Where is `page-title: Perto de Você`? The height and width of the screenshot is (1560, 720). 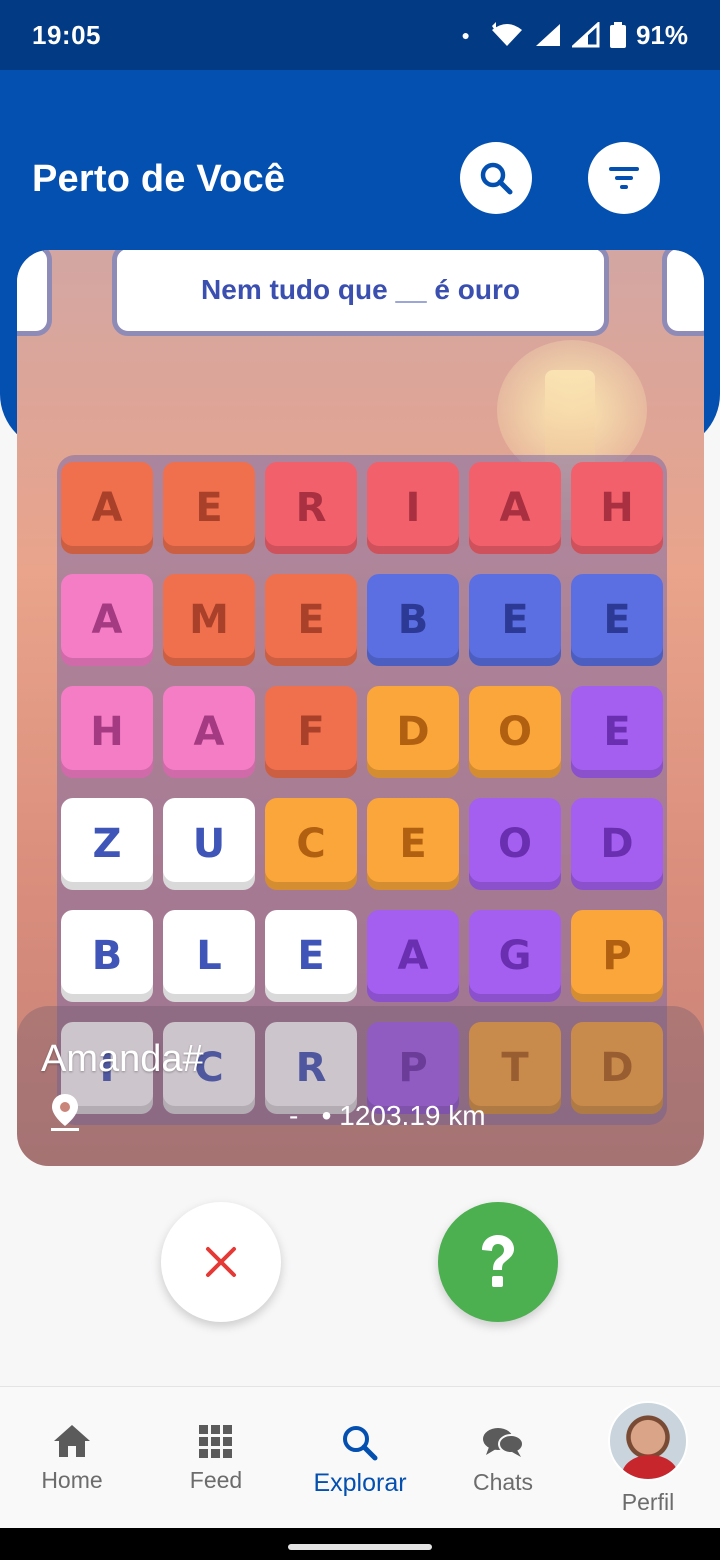 page-title: Perto de Você is located at coordinates (159, 179).